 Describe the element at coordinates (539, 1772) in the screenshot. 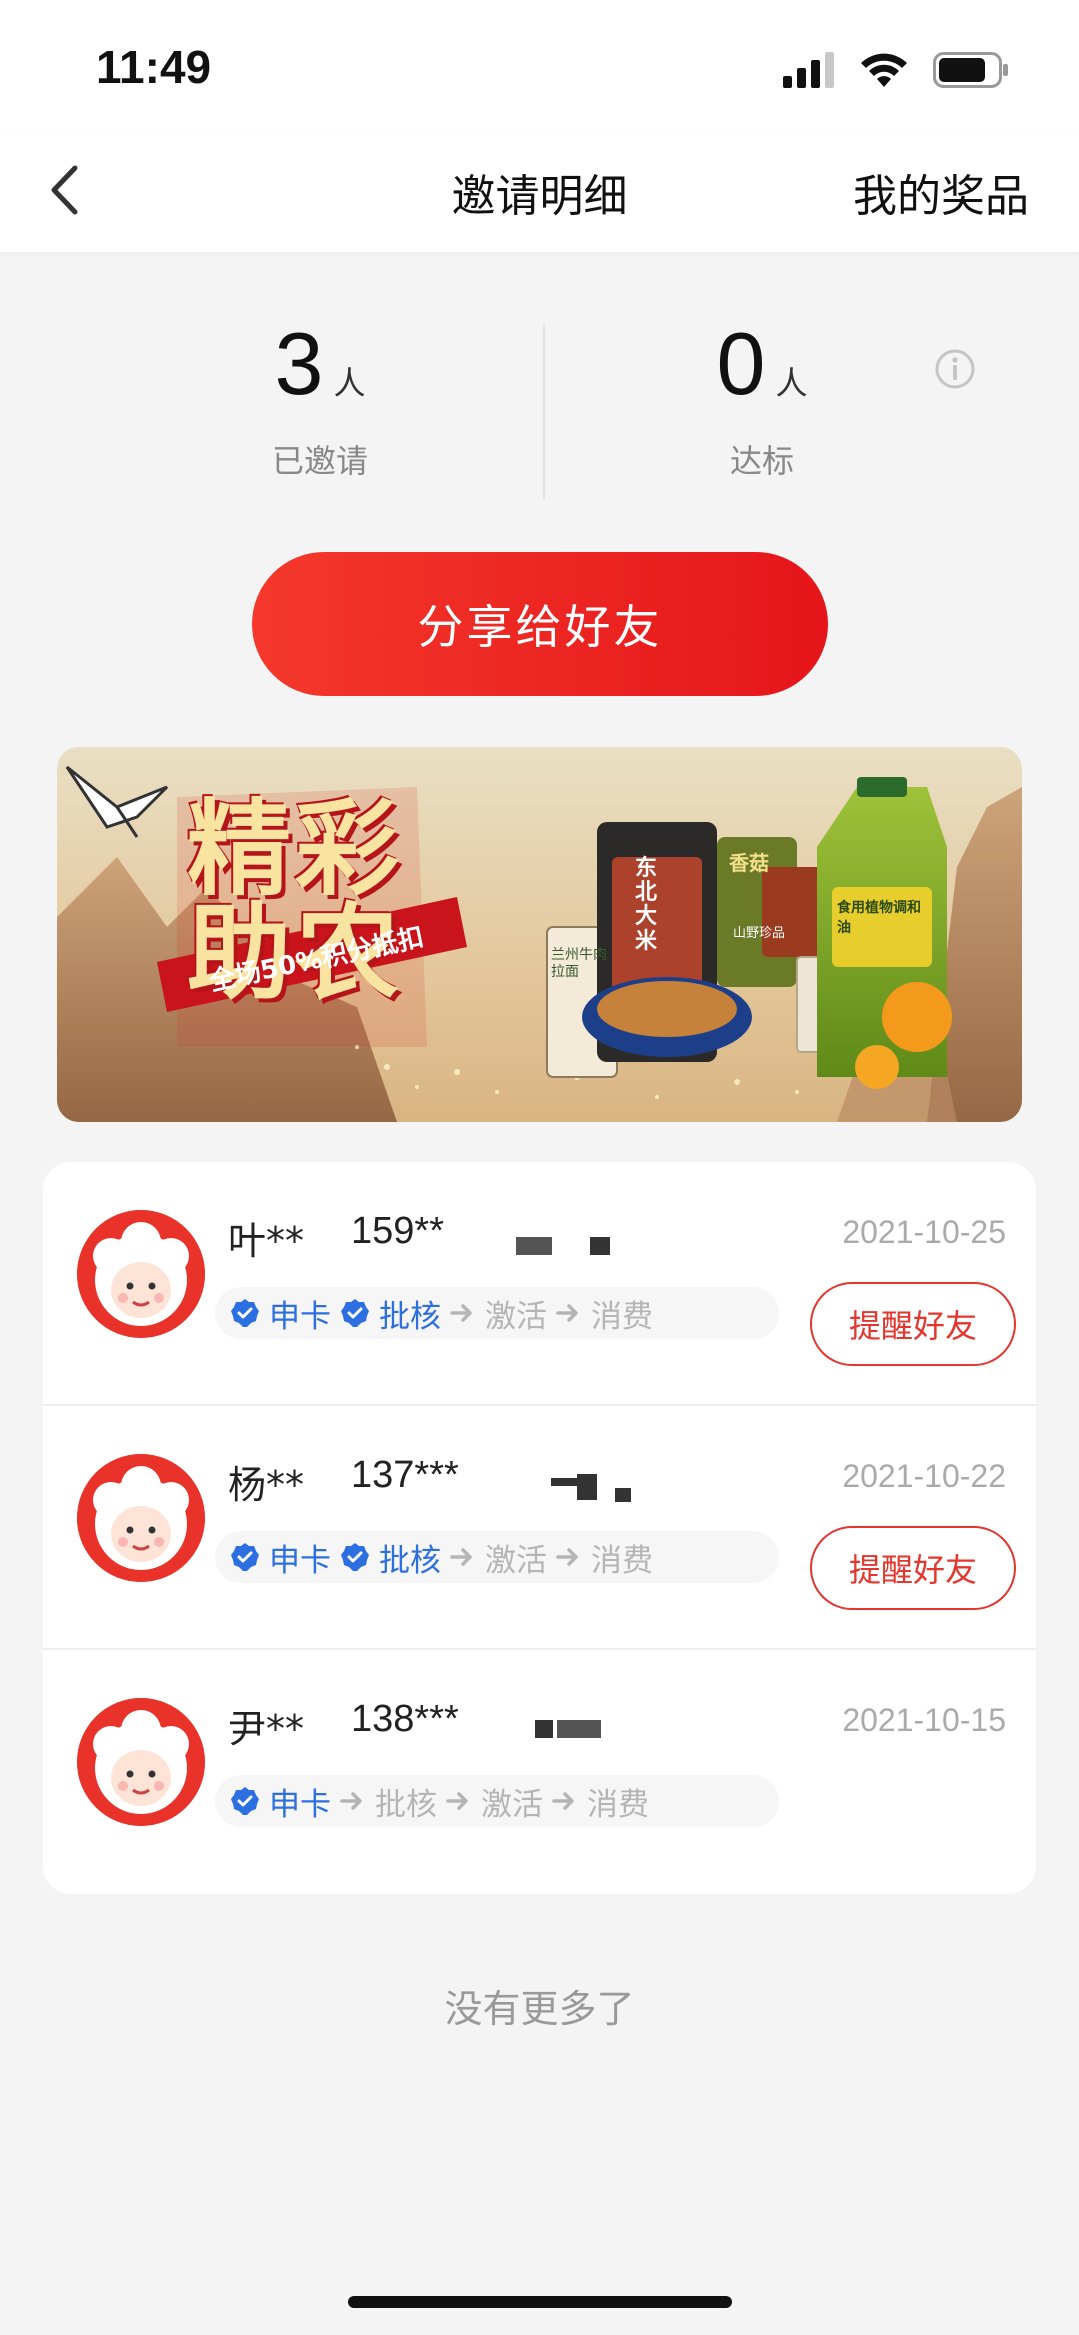

I see `list-item: 尹** 138*** 2021-10-15 申卡 批核 激活 消费` at that location.